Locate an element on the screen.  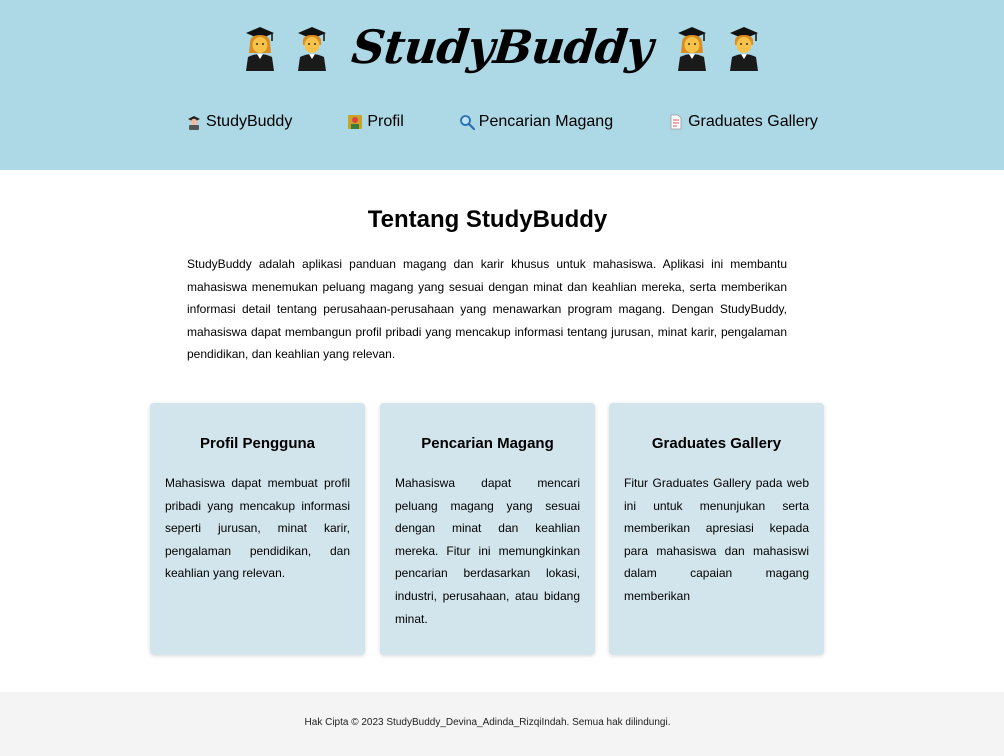
logo-text: StudyBuddy is located at coordinates (502, 47).